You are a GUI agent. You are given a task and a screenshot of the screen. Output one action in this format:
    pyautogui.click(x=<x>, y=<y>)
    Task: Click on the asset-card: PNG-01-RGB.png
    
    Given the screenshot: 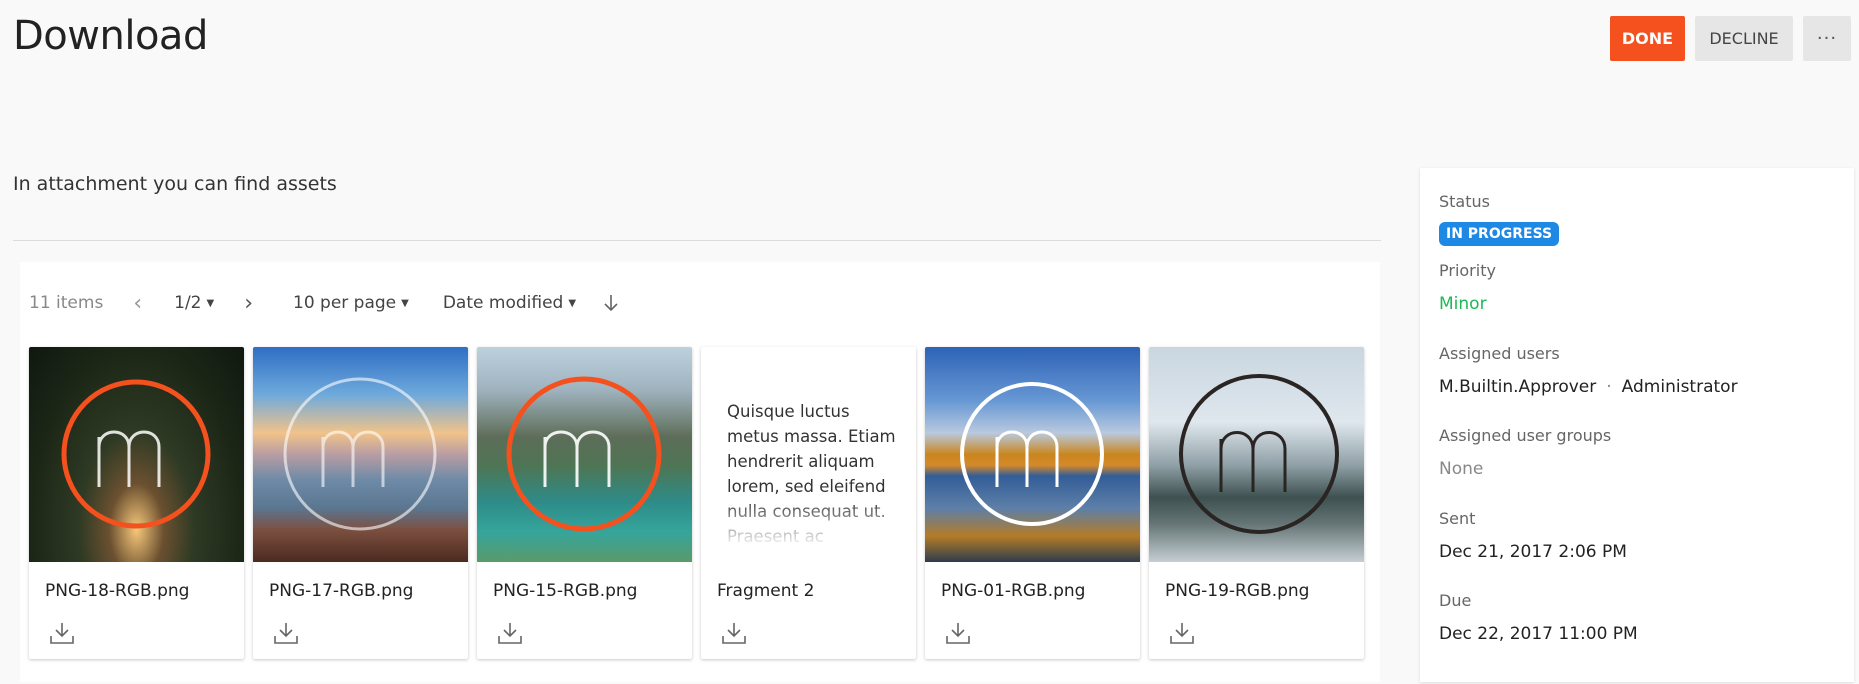 What is the action you would take?
    pyautogui.click(x=1032, y=503)
    